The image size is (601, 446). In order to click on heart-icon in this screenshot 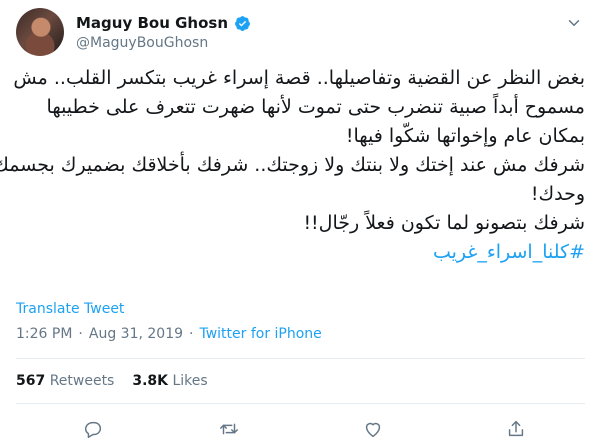, I will do `click(373, 429)`.